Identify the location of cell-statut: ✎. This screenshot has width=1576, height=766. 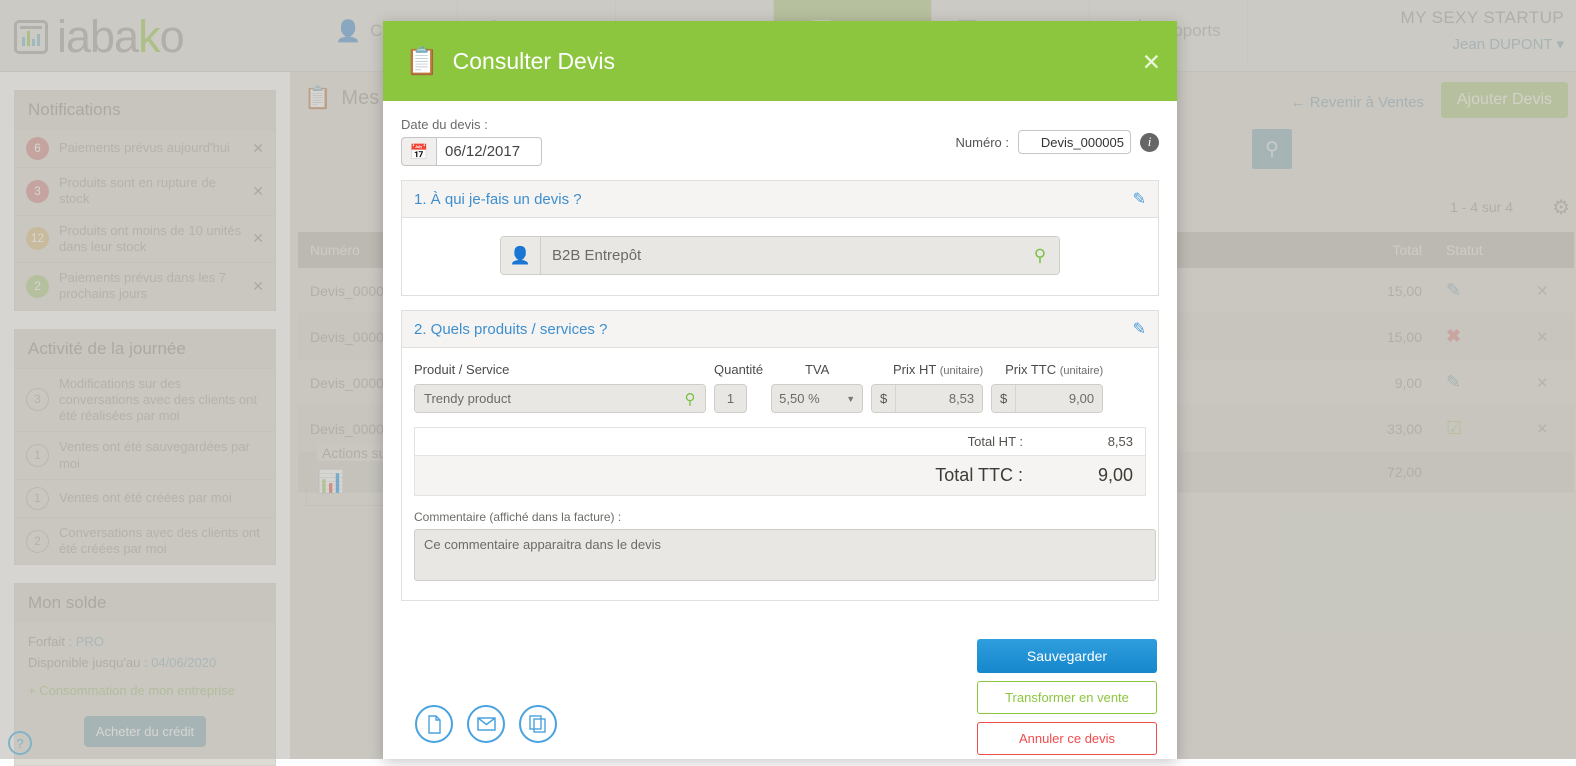
(1479, 291).